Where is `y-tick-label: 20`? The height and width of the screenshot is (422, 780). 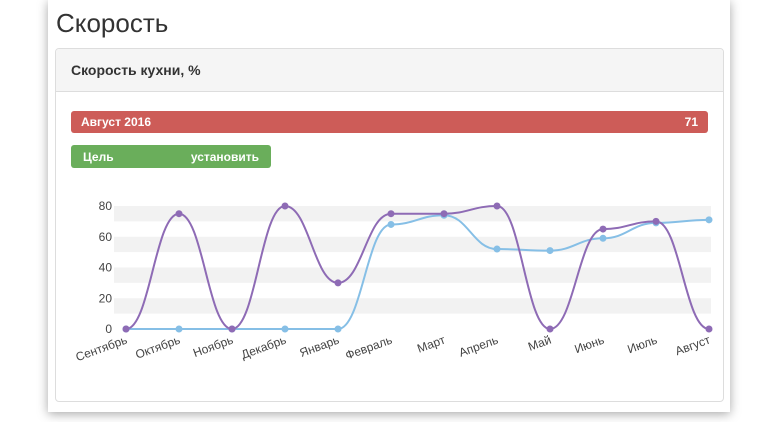
y-tick-label: 20 is located at coordinates (106, 298).